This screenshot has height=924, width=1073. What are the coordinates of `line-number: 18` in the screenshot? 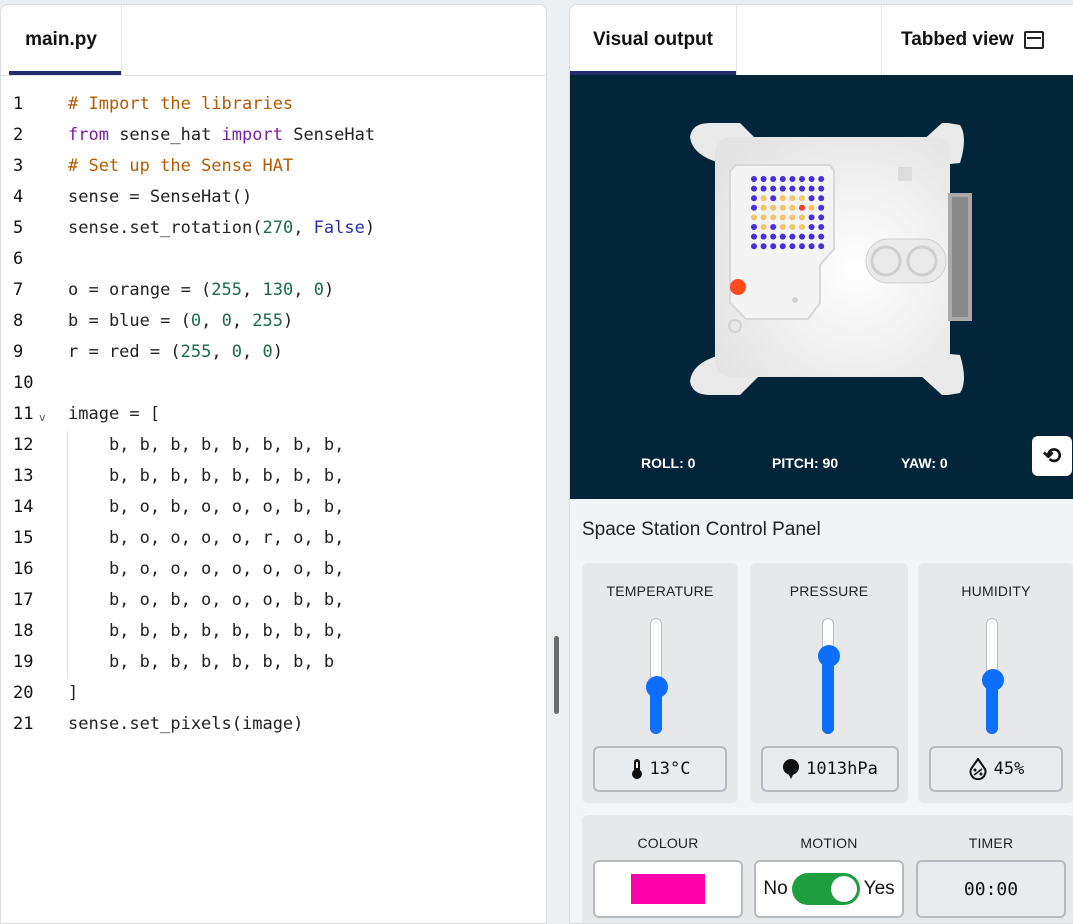 It's located at (23, 631).